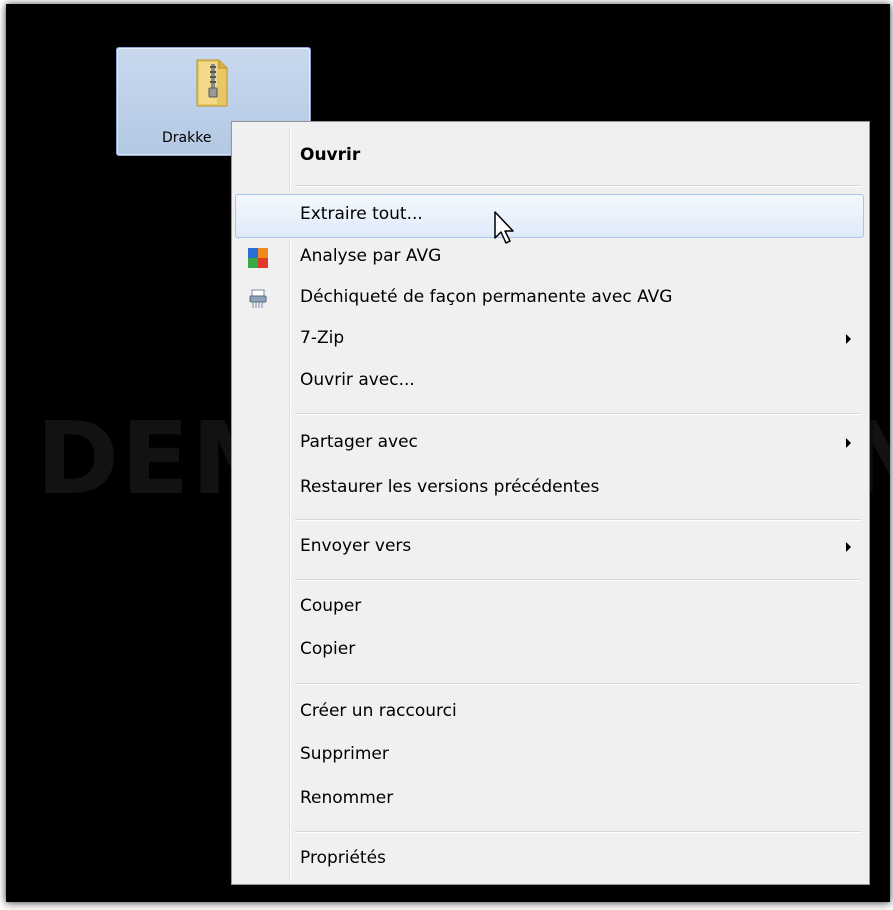 This screenshot has height=910, width=893. What do you see at coordinates (549, 340) in the screenshot?
I see `menu-item-7zip: 7-Zip` at bounding box center [549, 340].